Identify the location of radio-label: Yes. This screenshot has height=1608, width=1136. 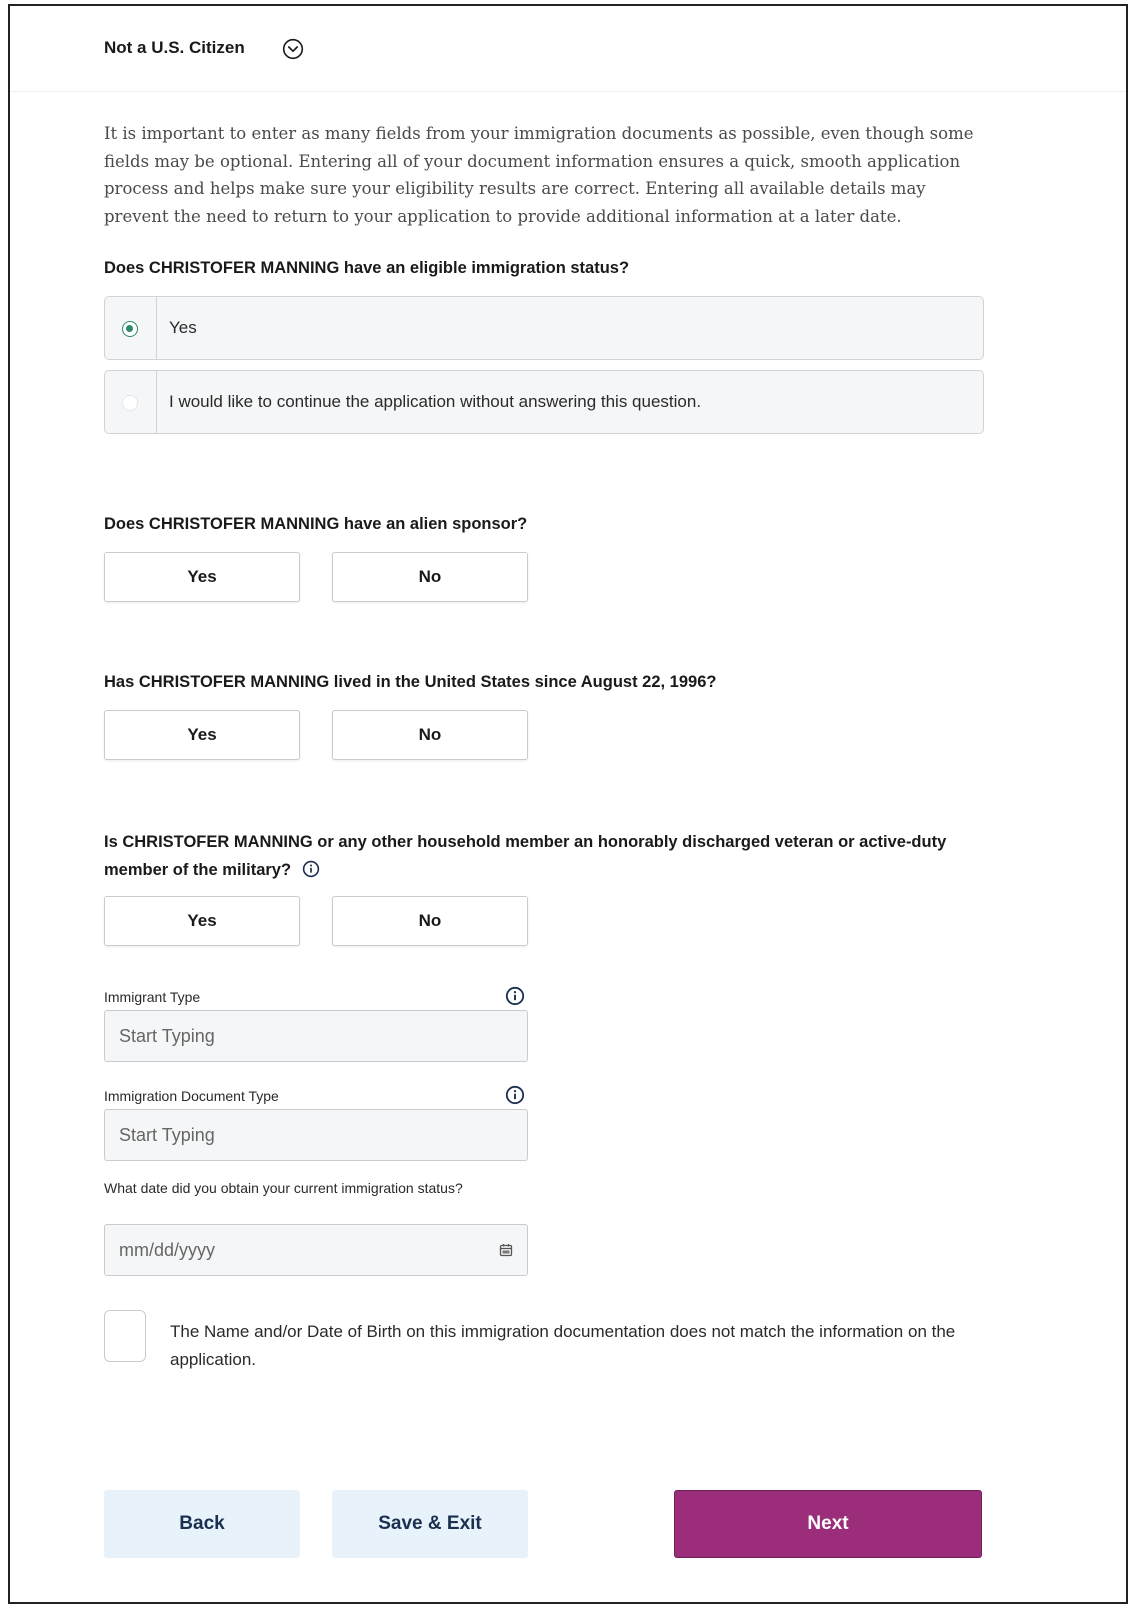
(183, 327).